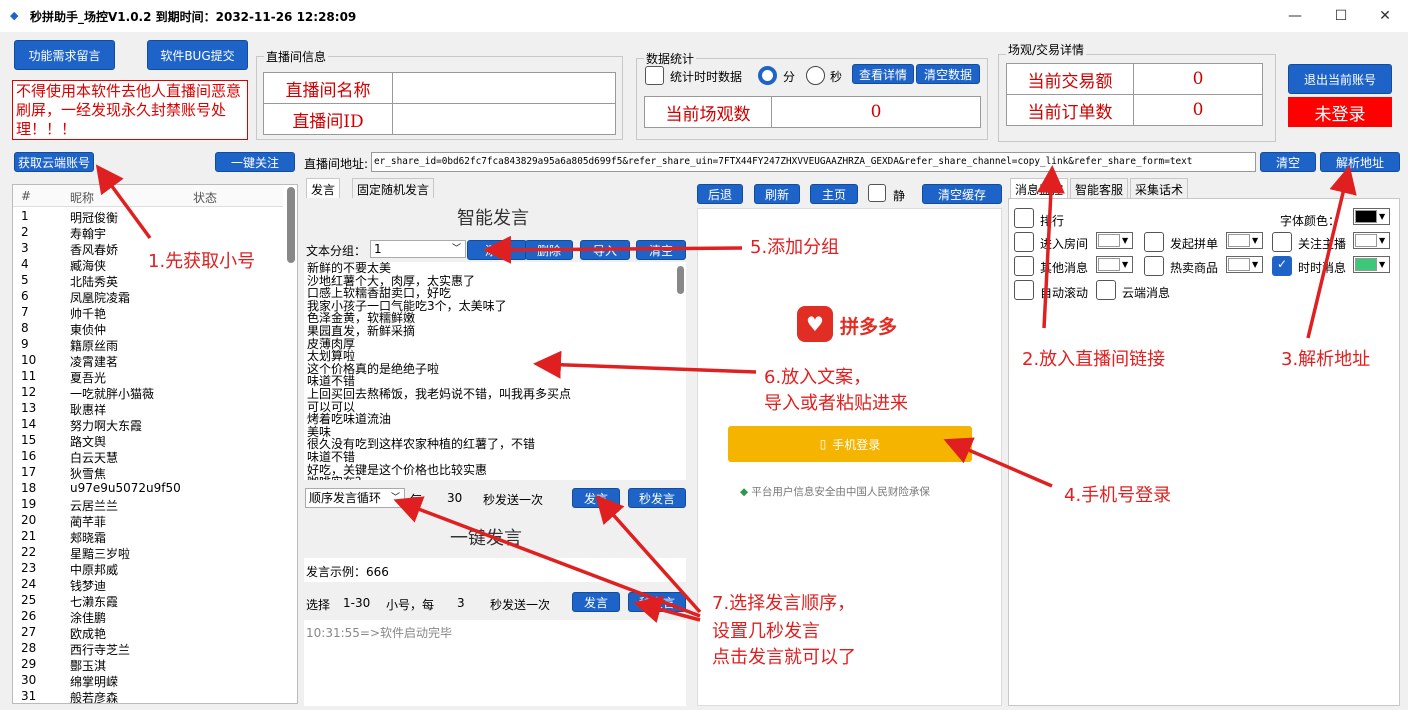 This screenshot has height=710, width=1408. Describe the element at coordinates (784, 603) in the screenshot. I see `annotation-step-7-line-1: 7.选择发言顺序，` at that location.